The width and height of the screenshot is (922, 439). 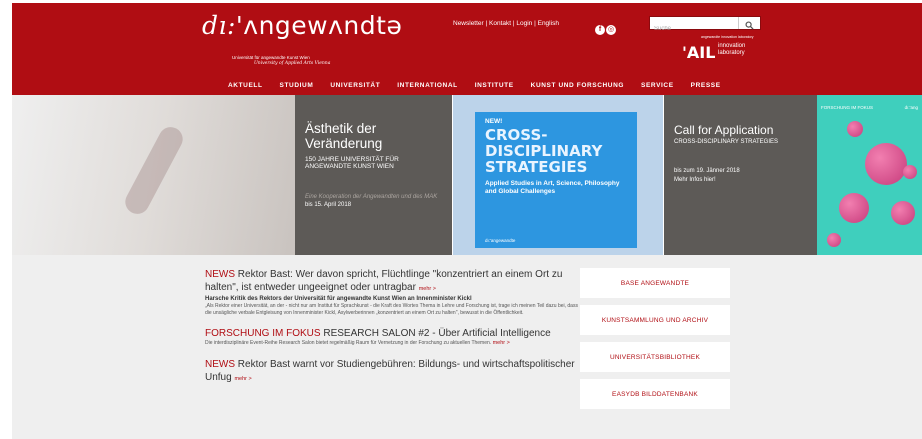 What do you see at coordinates (468, 23) in the screenshot?
I see `newsletter-link: Newsletter` at bounding box center [468, 23].